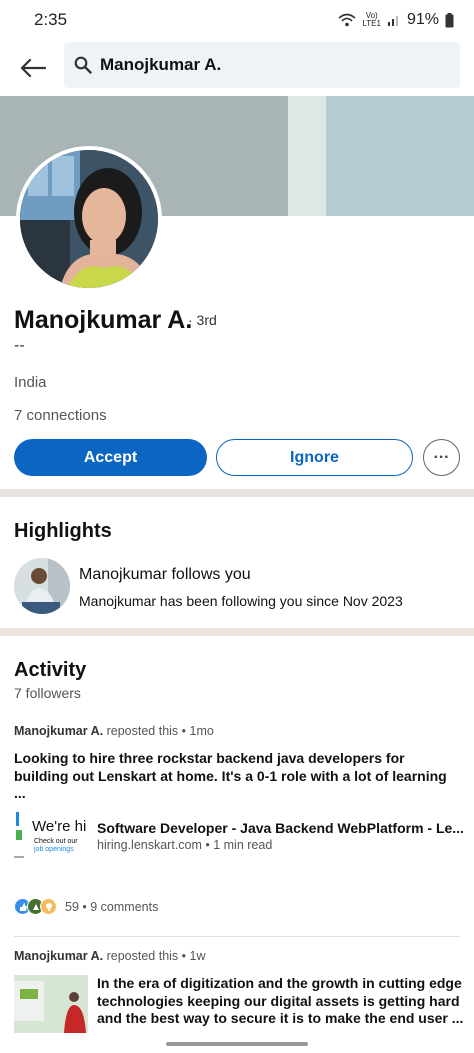  I want to click on profile-name: Manojkumar A., so click(103, 320).